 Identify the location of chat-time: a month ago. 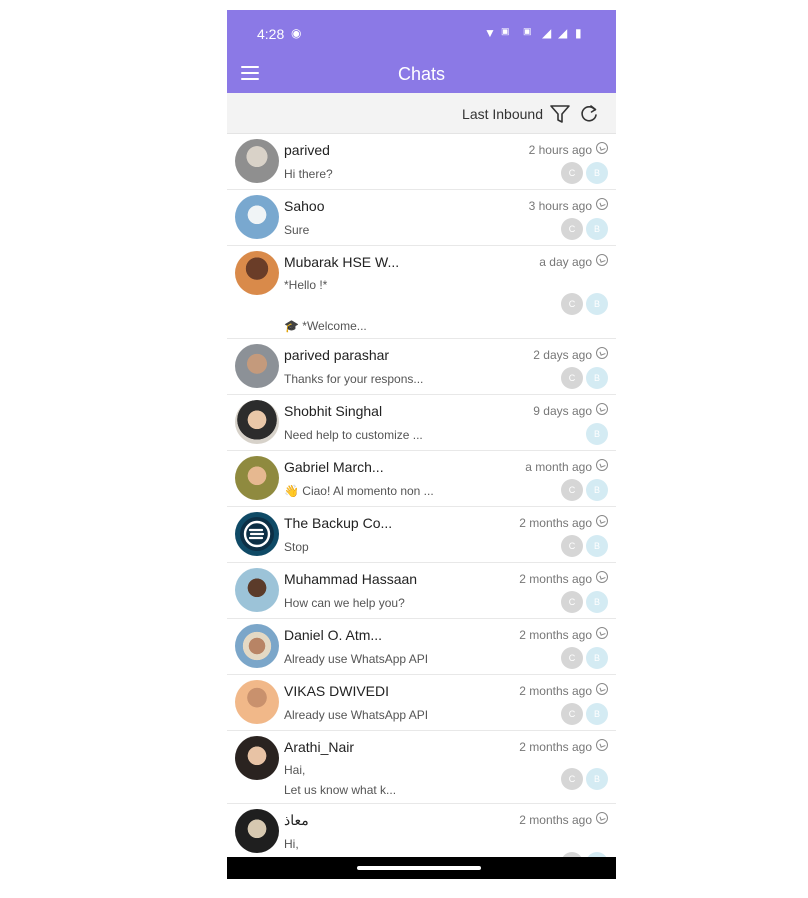
(558, 467).